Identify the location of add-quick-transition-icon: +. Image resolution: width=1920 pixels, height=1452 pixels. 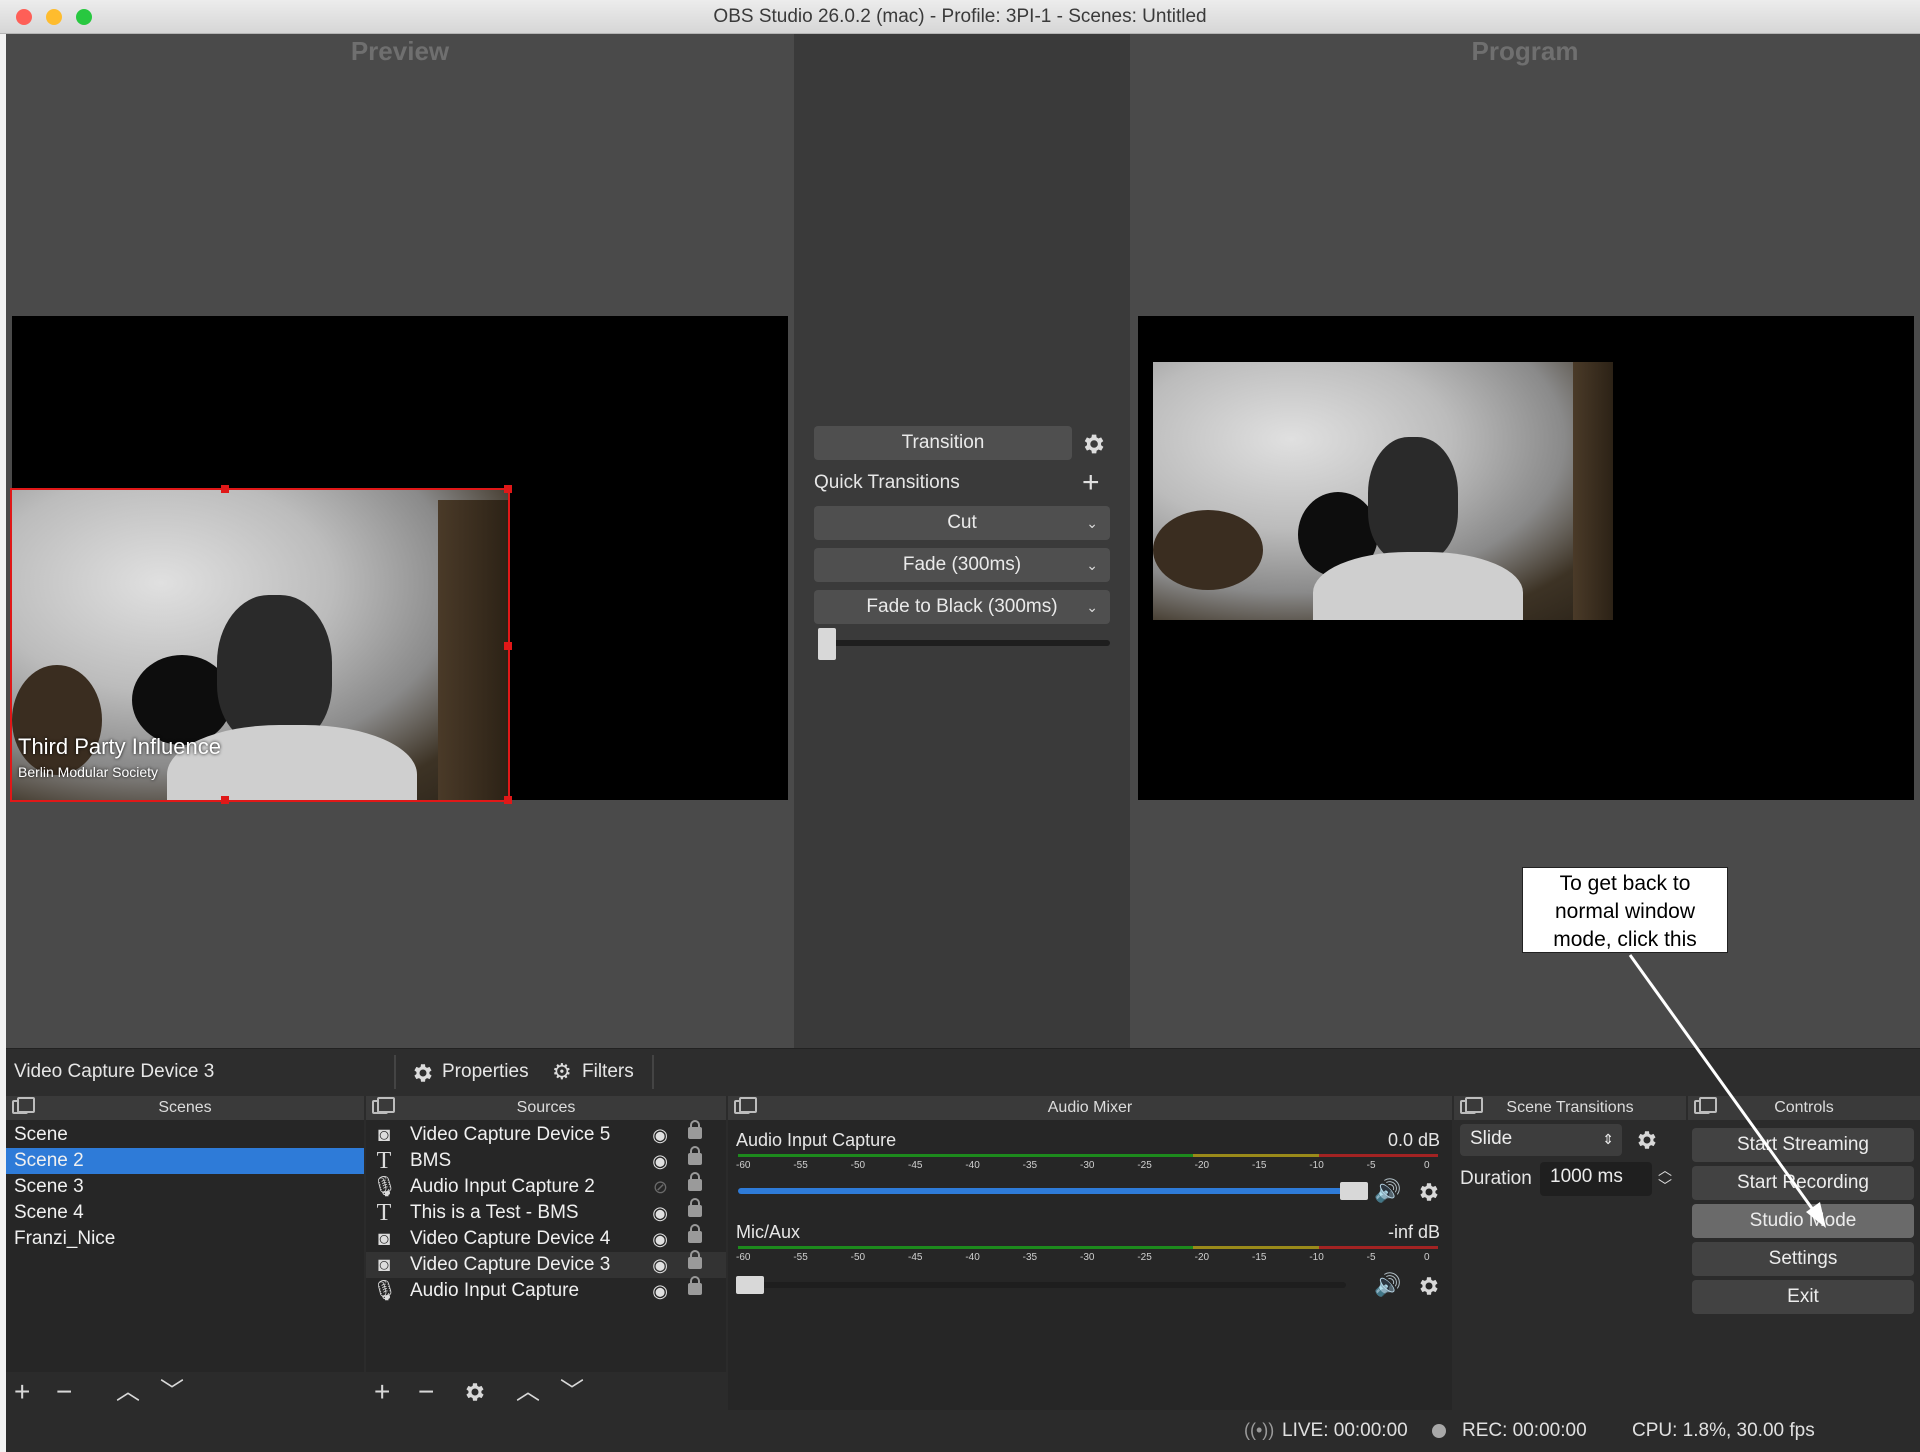
(1091, 483).